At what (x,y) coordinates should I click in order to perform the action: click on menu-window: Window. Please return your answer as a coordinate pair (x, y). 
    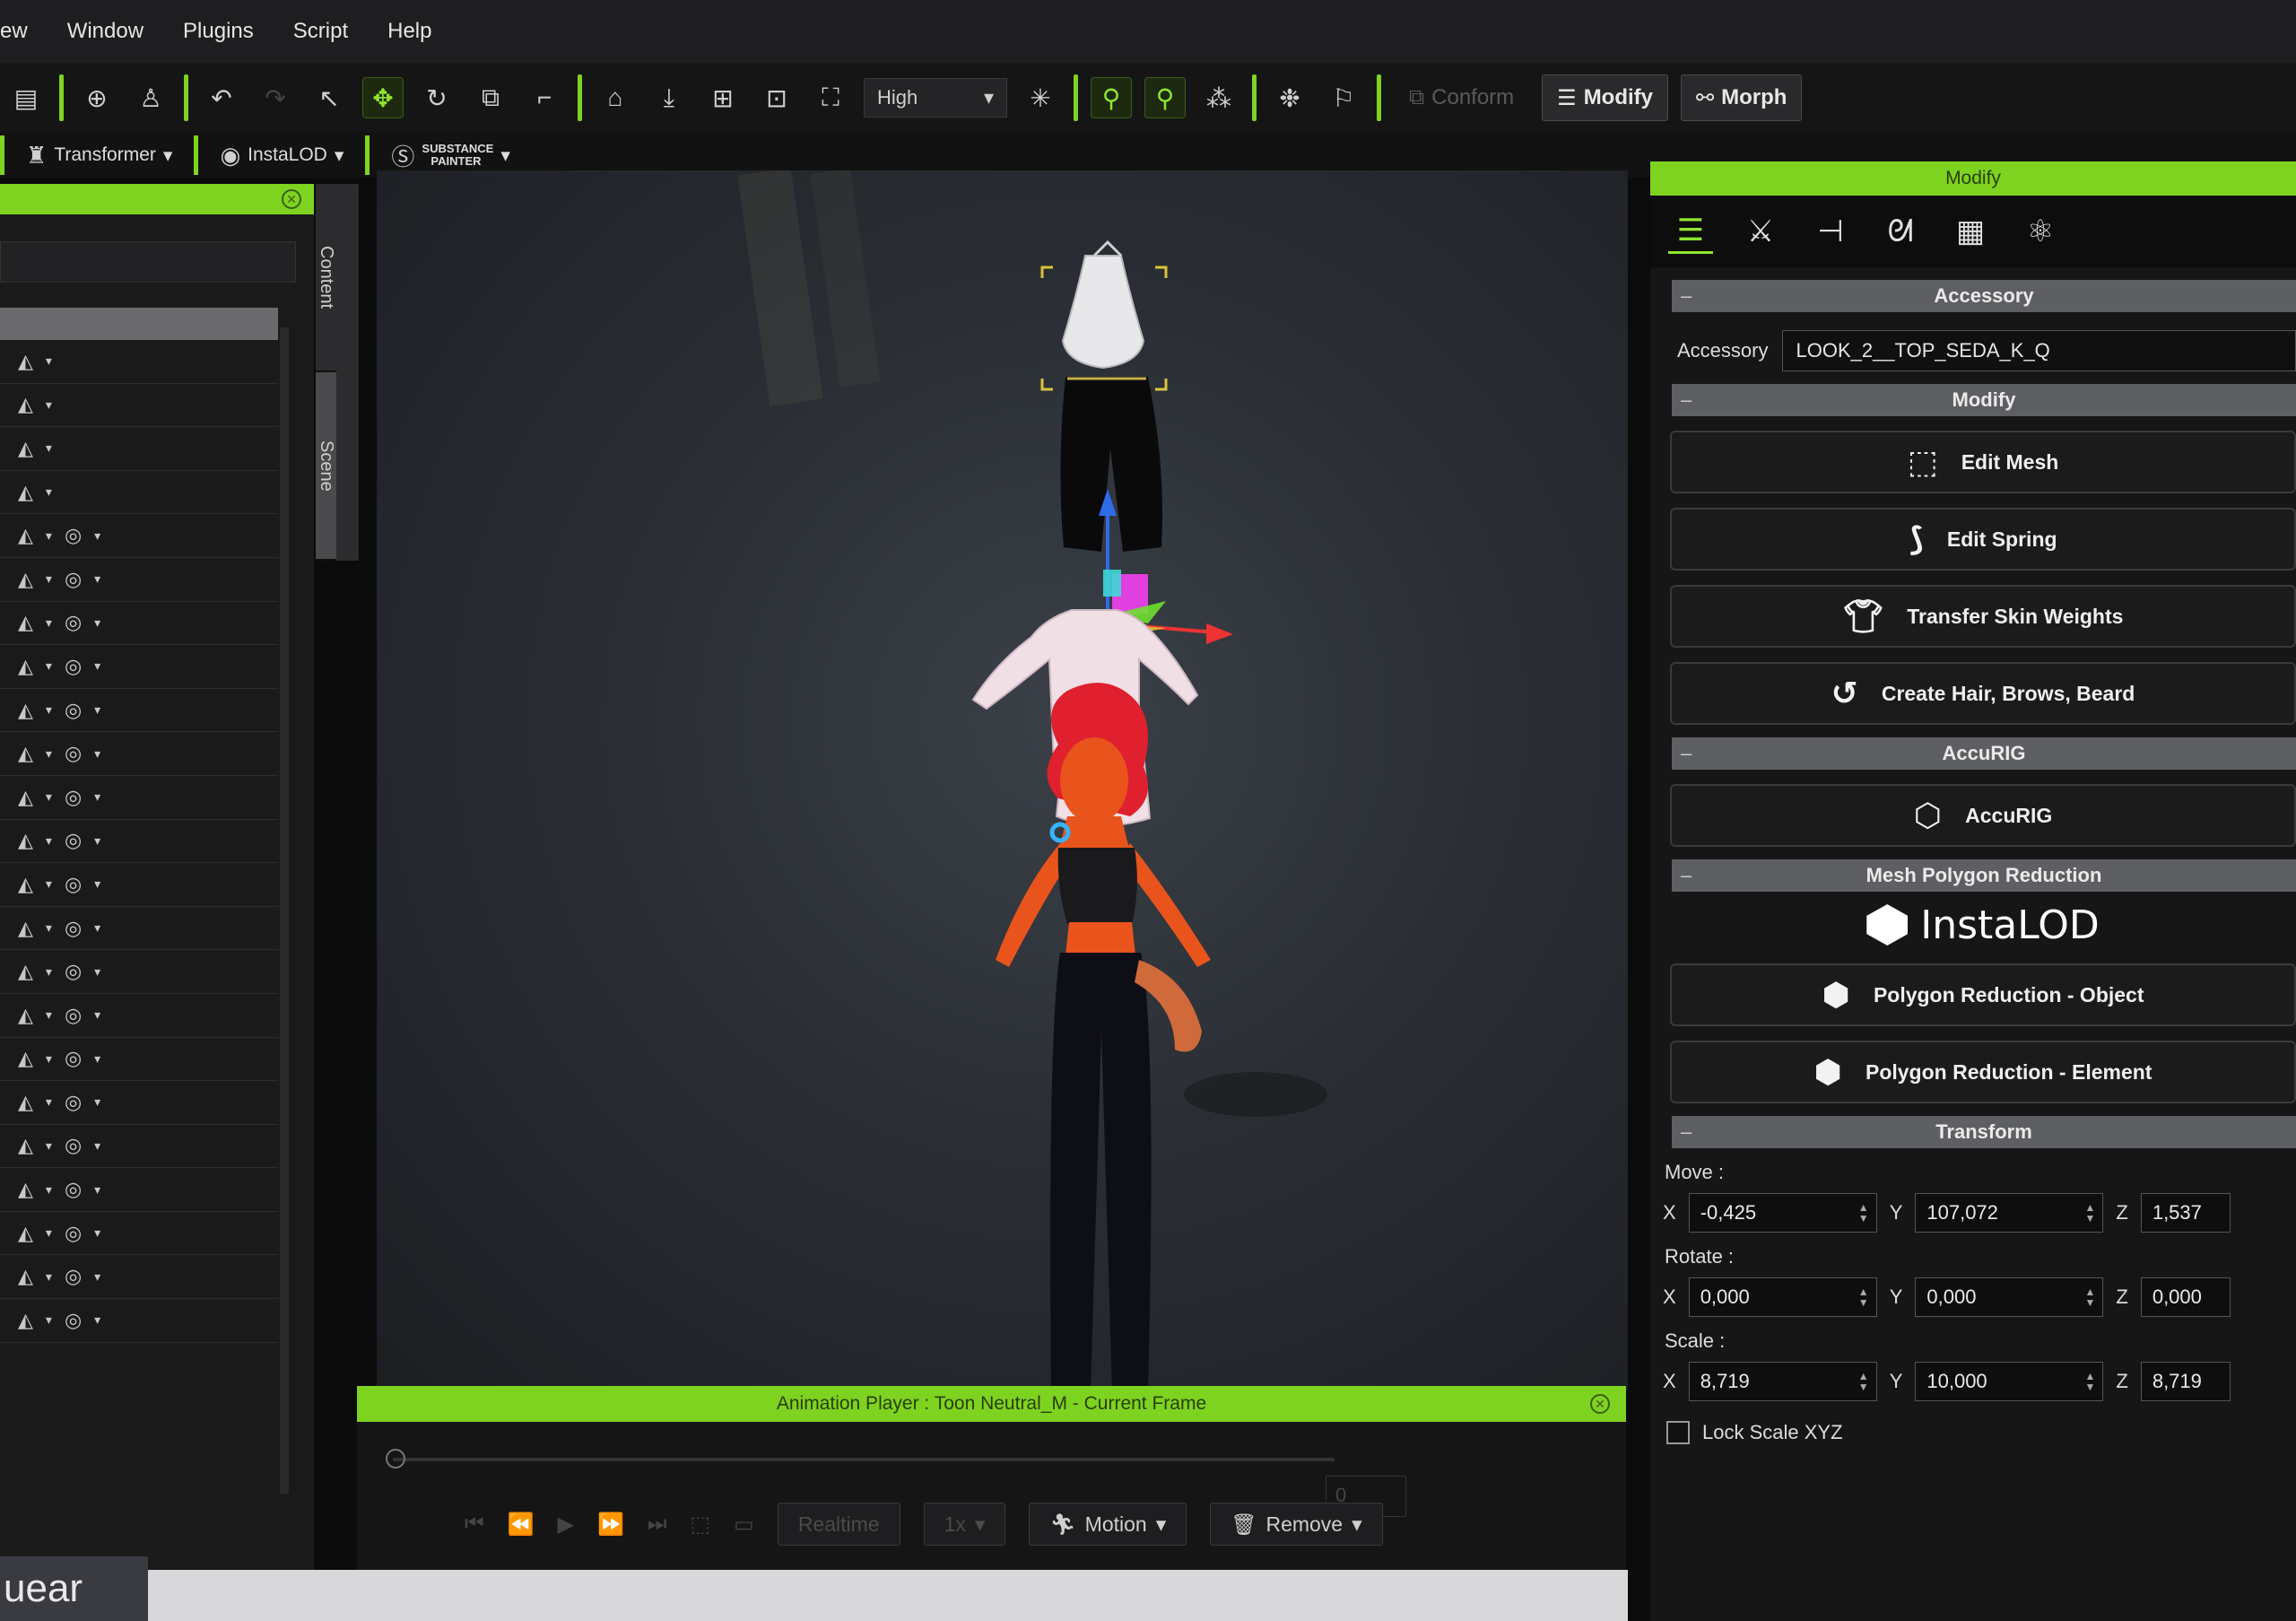
    Looking at the image, I should click on (105, 31).